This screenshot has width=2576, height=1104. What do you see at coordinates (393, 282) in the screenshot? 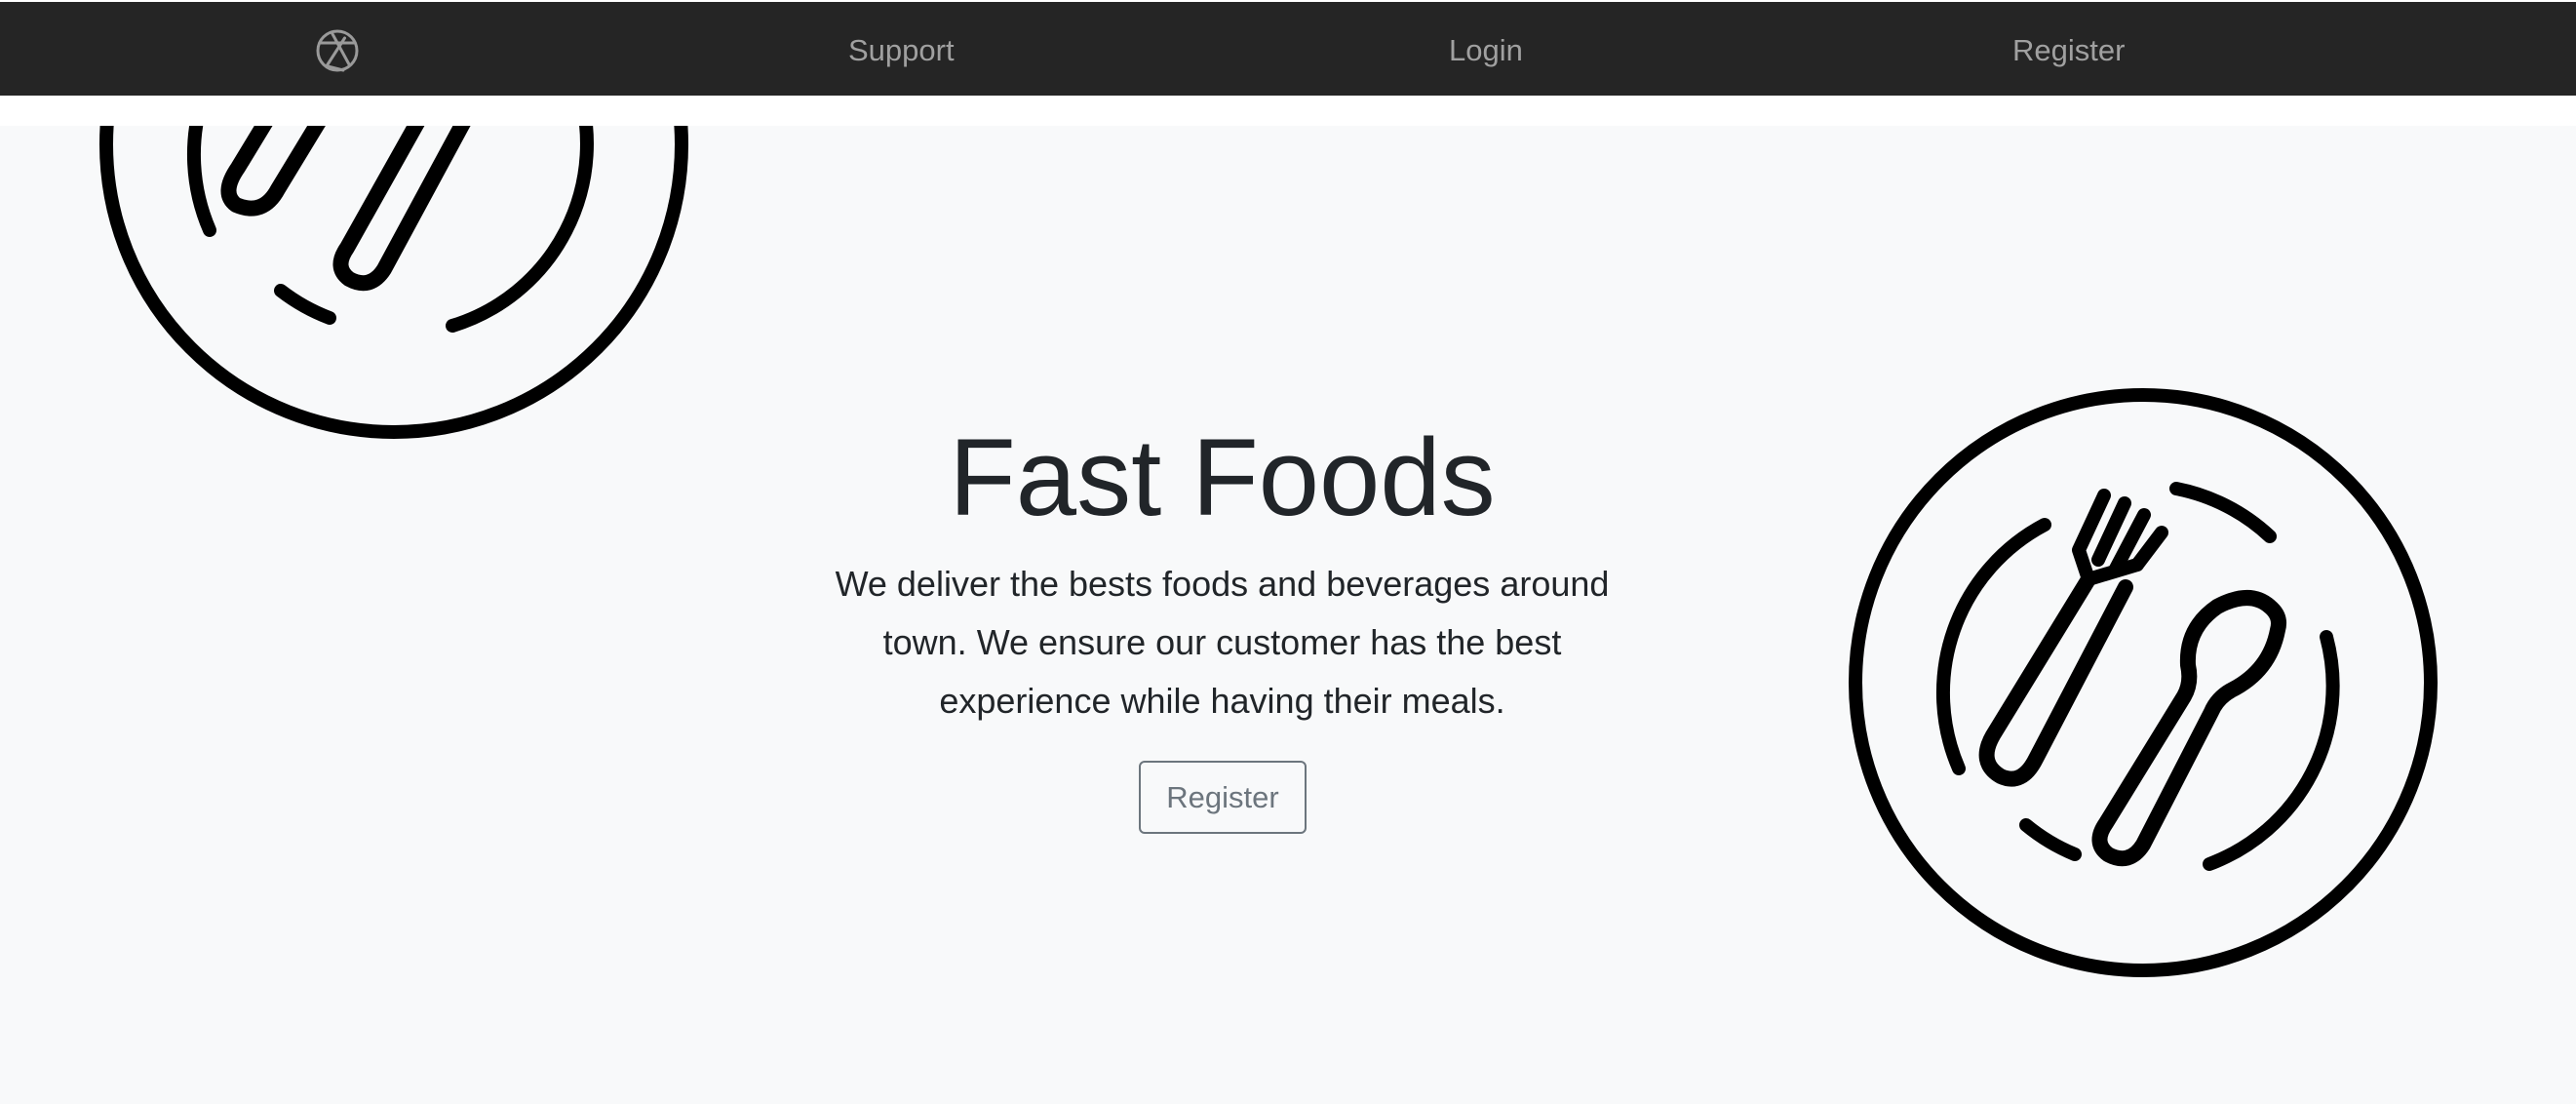
I see `plate-with-fork-and-spoon-icon` at bounding box center [393, 282].